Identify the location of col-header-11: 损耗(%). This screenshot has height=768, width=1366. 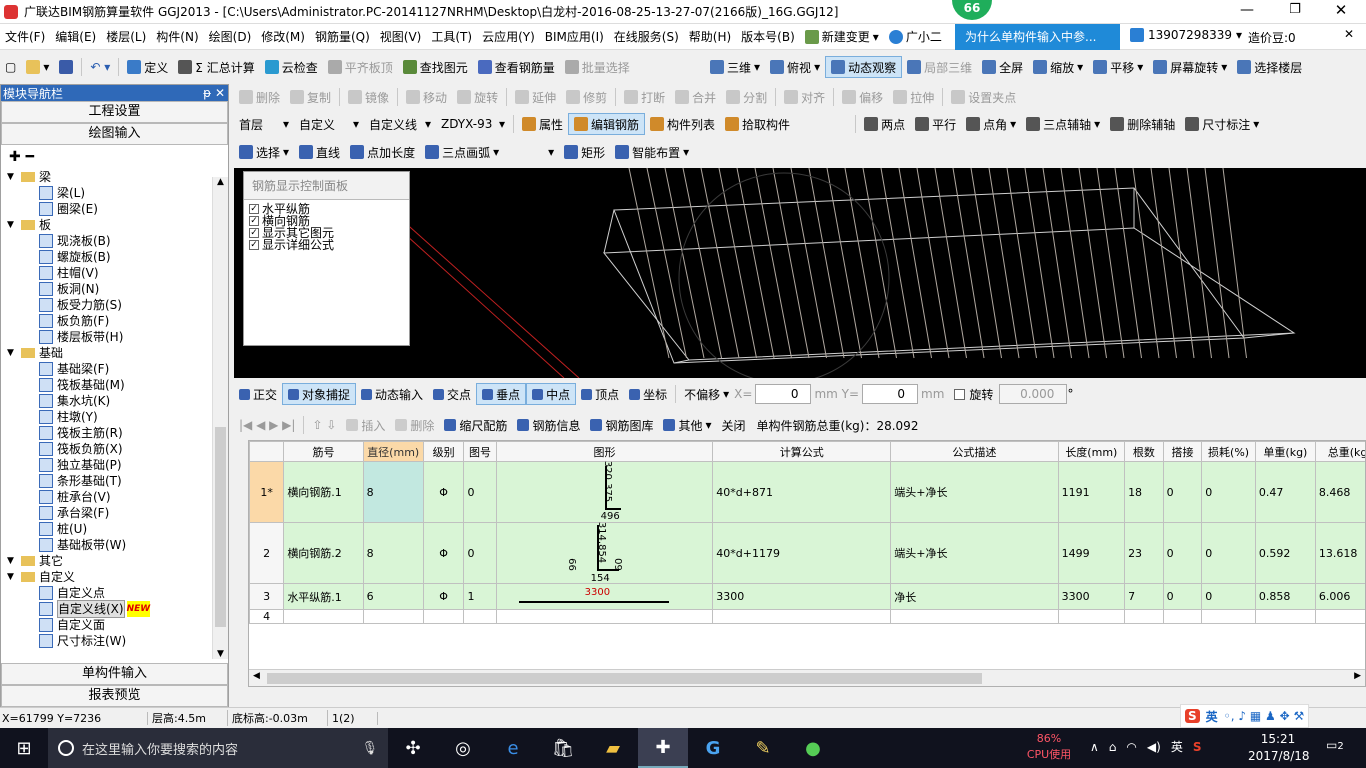
(1228, 451).